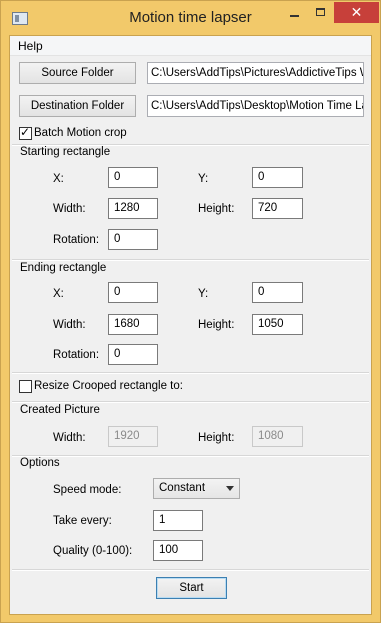 The height and width of the screenshot is (623, 381). I want to click on start-y-input: 0, so click(277, 177).